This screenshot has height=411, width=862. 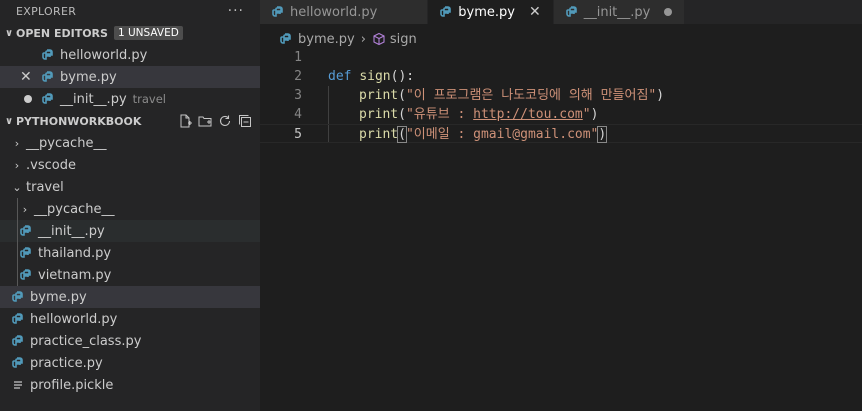 I want to click on collapse-all-icon, so click(x=245, y=121).